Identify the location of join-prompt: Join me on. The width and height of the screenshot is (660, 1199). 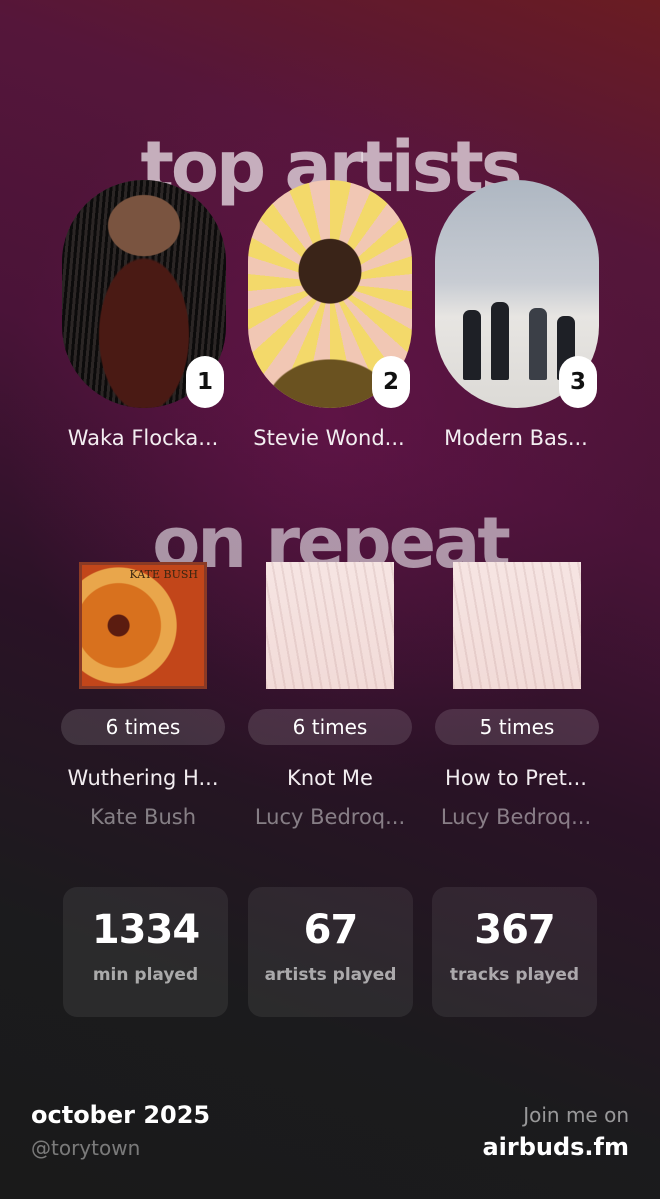
(576, 1115).